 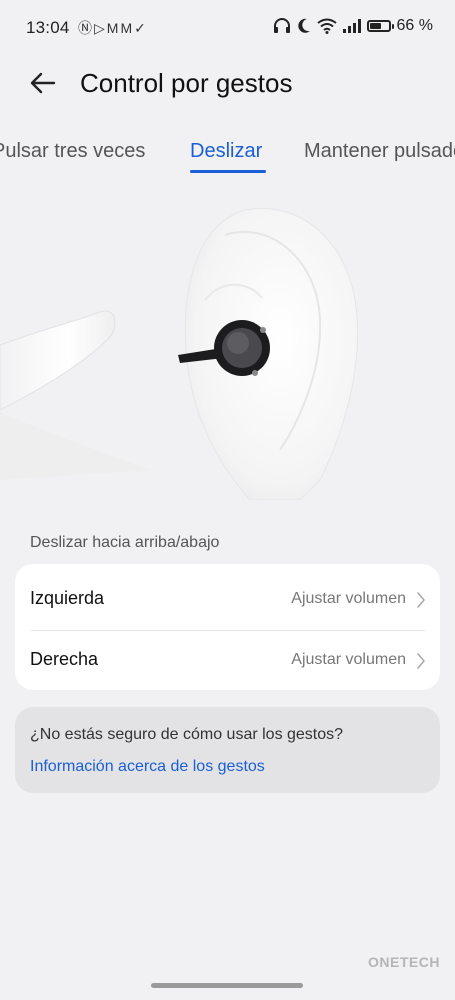 What do you see at coordinates (379, 151) in the screenshot?
I see `tab-press-hold: Mantener pulsado` at bounding box center [379, 151].